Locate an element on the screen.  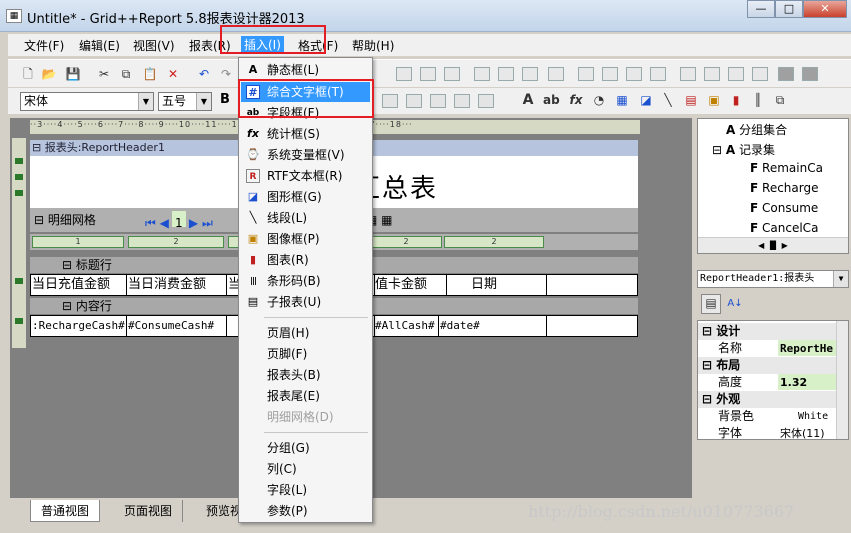
tab-page-view: 页面视图 is located at coordinates (149, 511).